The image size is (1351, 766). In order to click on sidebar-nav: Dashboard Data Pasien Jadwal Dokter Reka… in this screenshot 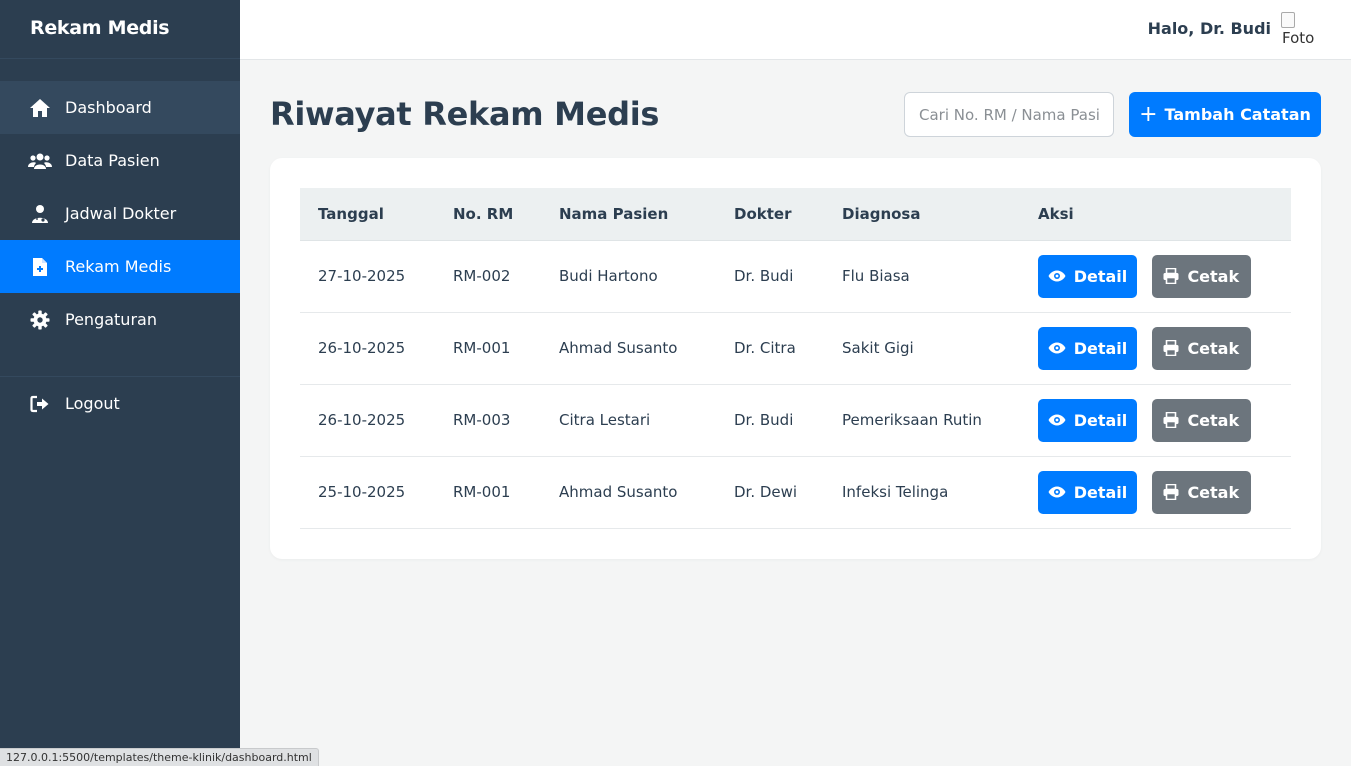, I will do `click(120, 255)`.